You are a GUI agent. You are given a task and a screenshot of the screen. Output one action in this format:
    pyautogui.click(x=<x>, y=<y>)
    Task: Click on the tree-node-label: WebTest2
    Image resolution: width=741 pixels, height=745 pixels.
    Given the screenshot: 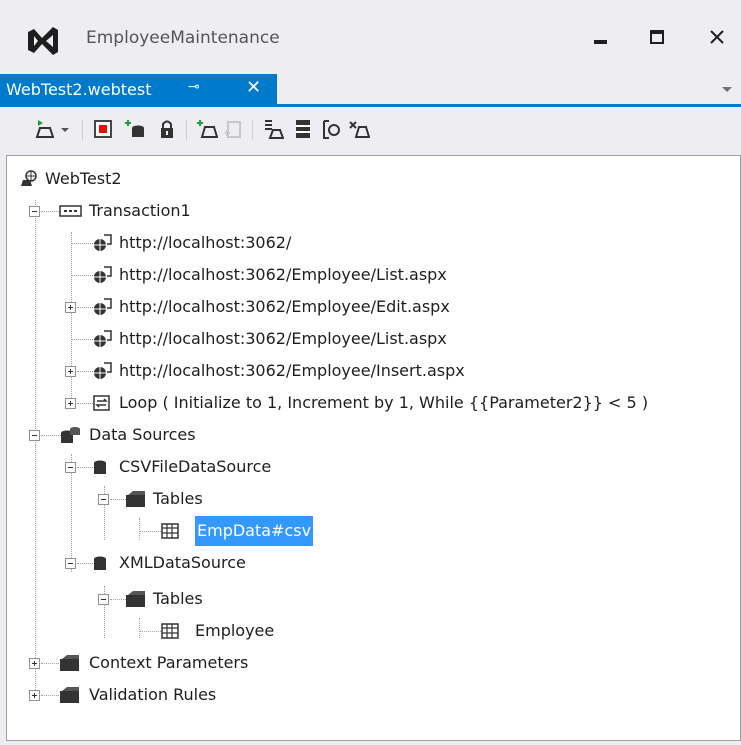 What is the action you would take?
    pyautogui.click(x=83, y=178)
    